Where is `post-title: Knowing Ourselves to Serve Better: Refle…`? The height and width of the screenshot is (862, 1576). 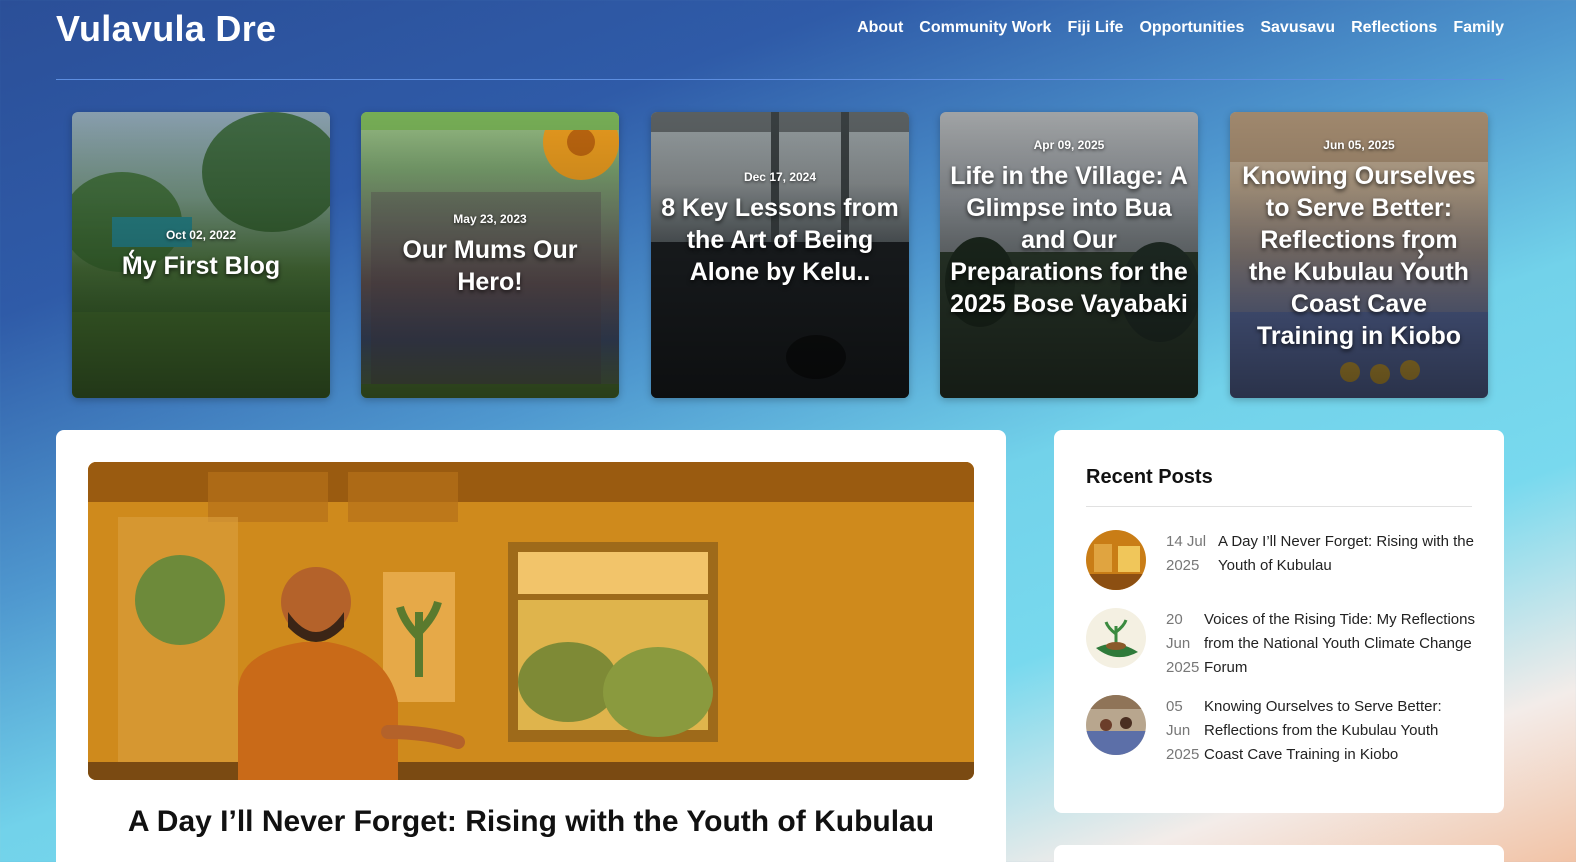 post-title: Knowing Ourselves to Serve Better: Refle… is located at coordinates (1340, 731).